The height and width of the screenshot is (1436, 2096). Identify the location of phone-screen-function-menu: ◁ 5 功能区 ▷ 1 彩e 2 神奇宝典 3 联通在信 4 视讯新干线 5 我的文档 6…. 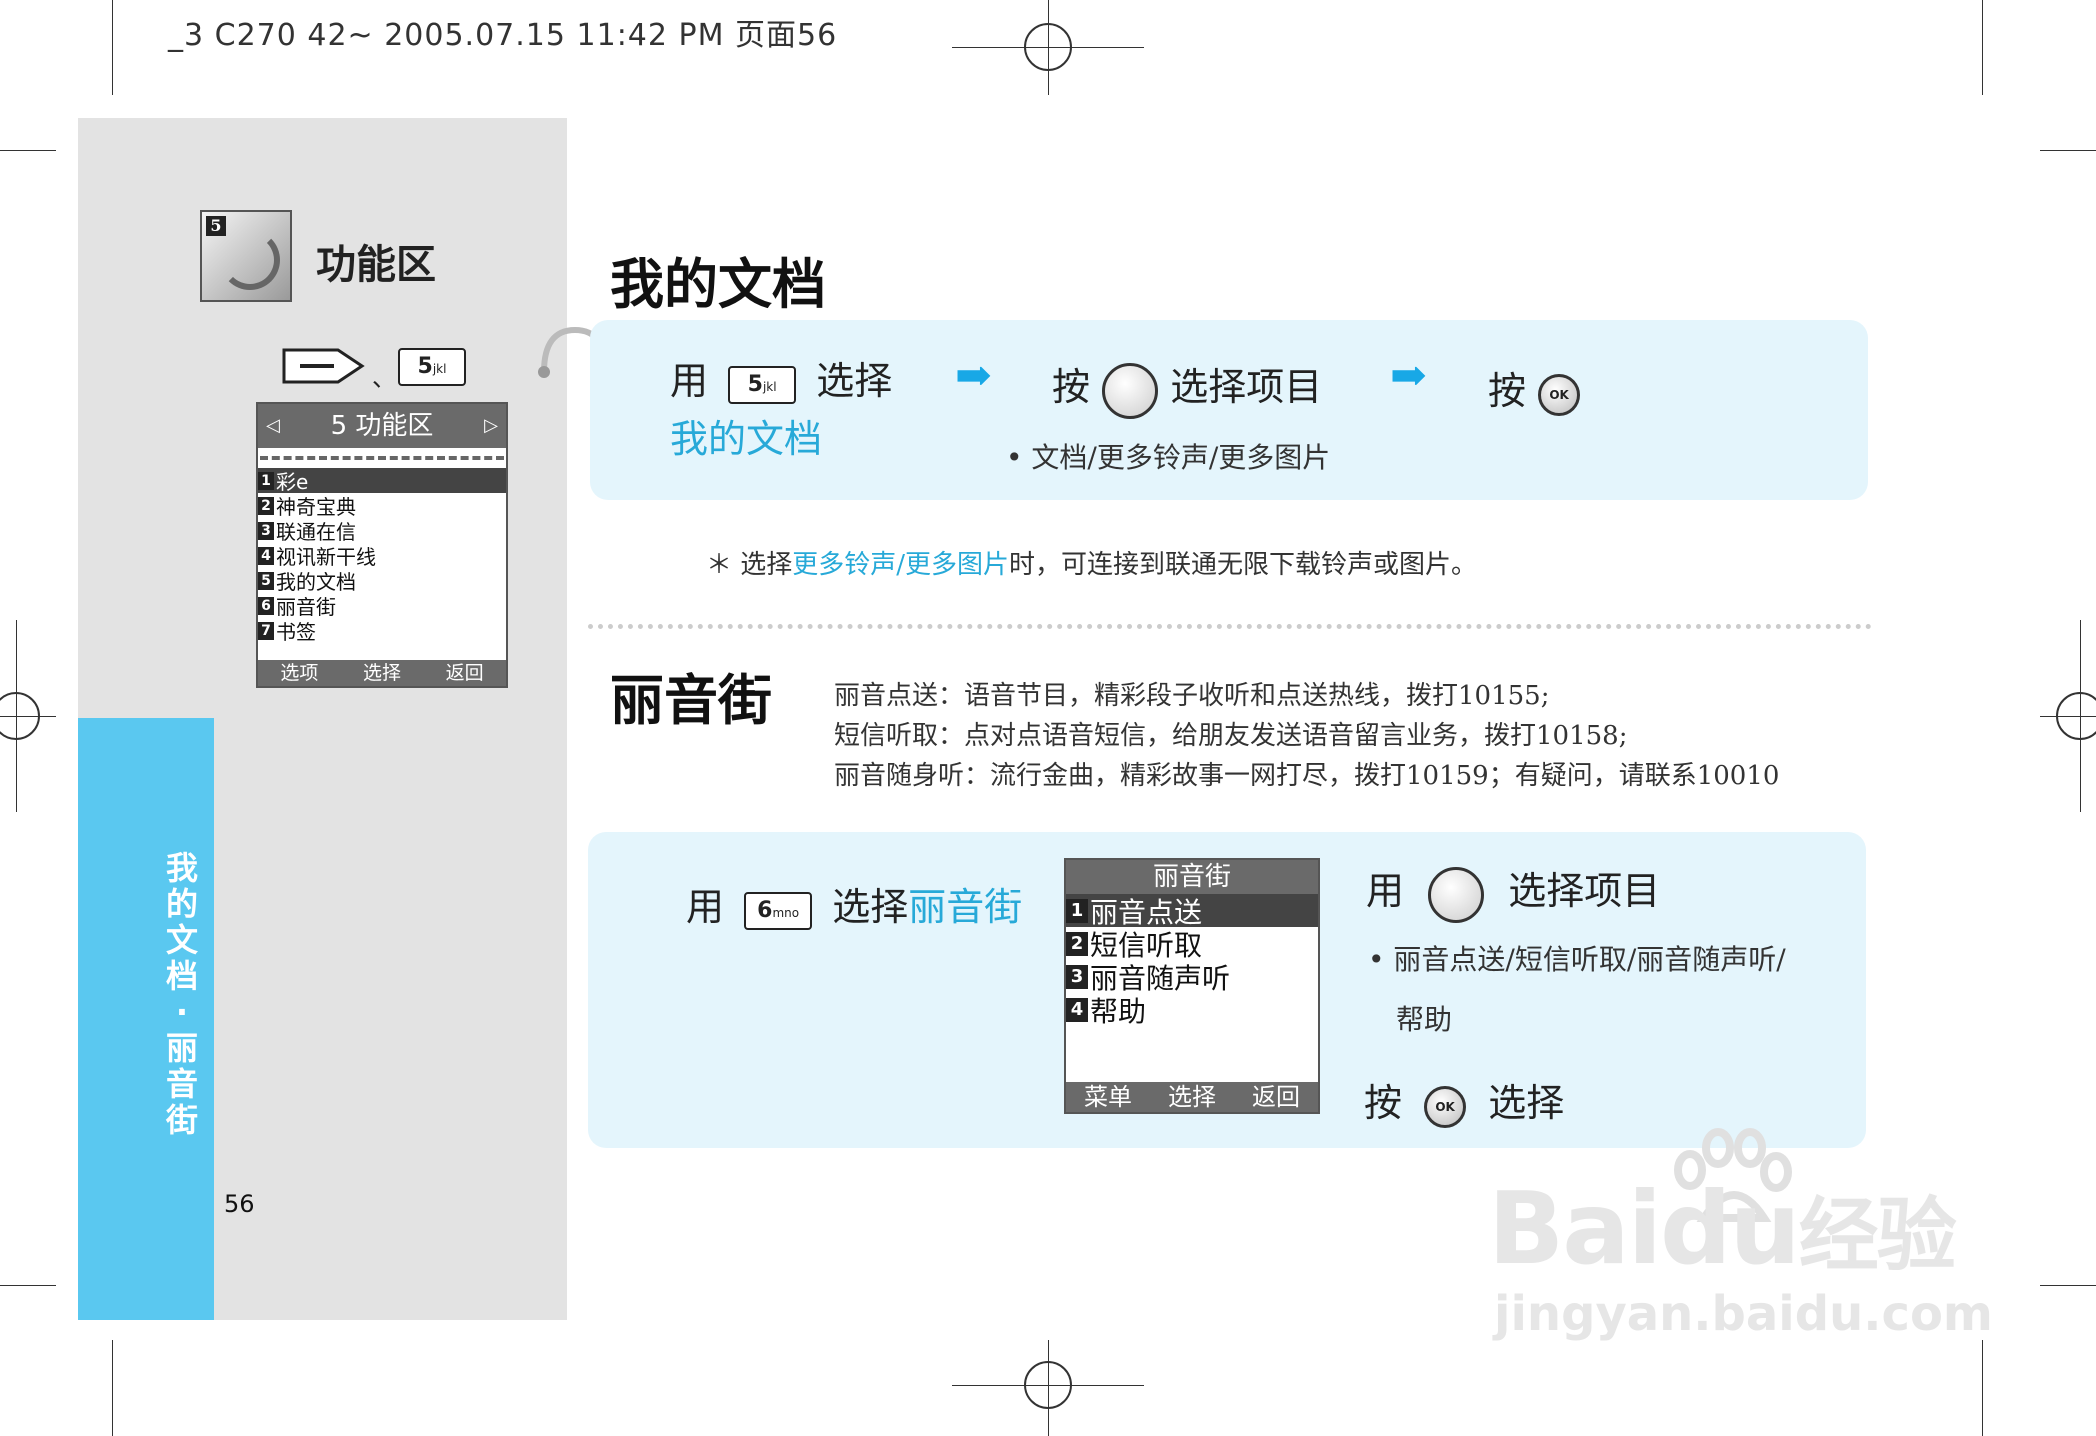
(382, 545).